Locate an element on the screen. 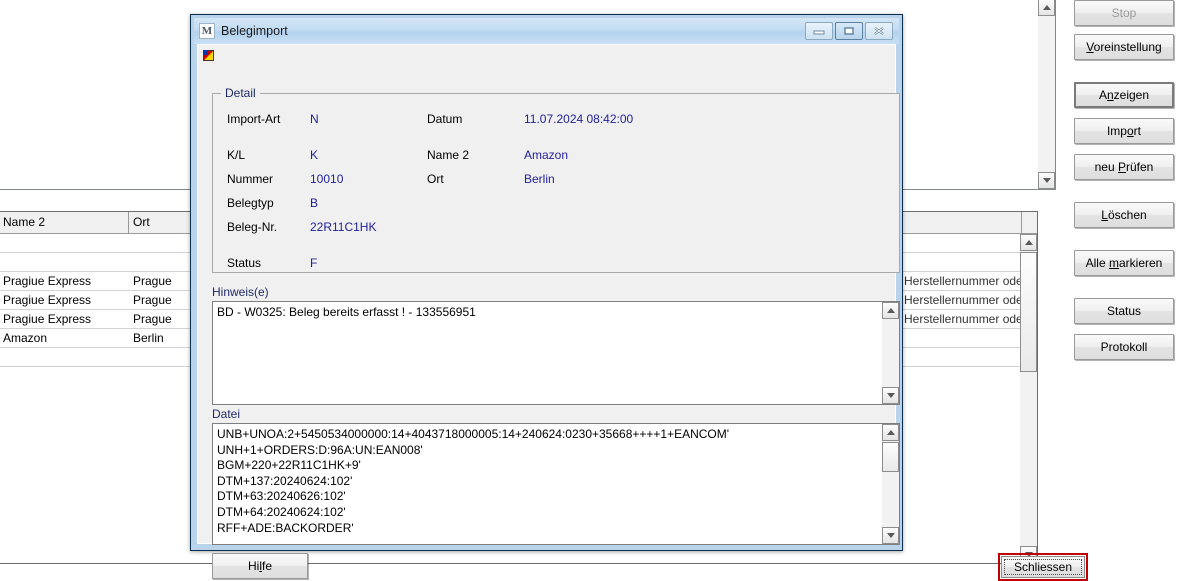 The width and height of the screenshot is (1180, 581). dialog-title-bar: M Belegimport is located at coordinates (546, 31).